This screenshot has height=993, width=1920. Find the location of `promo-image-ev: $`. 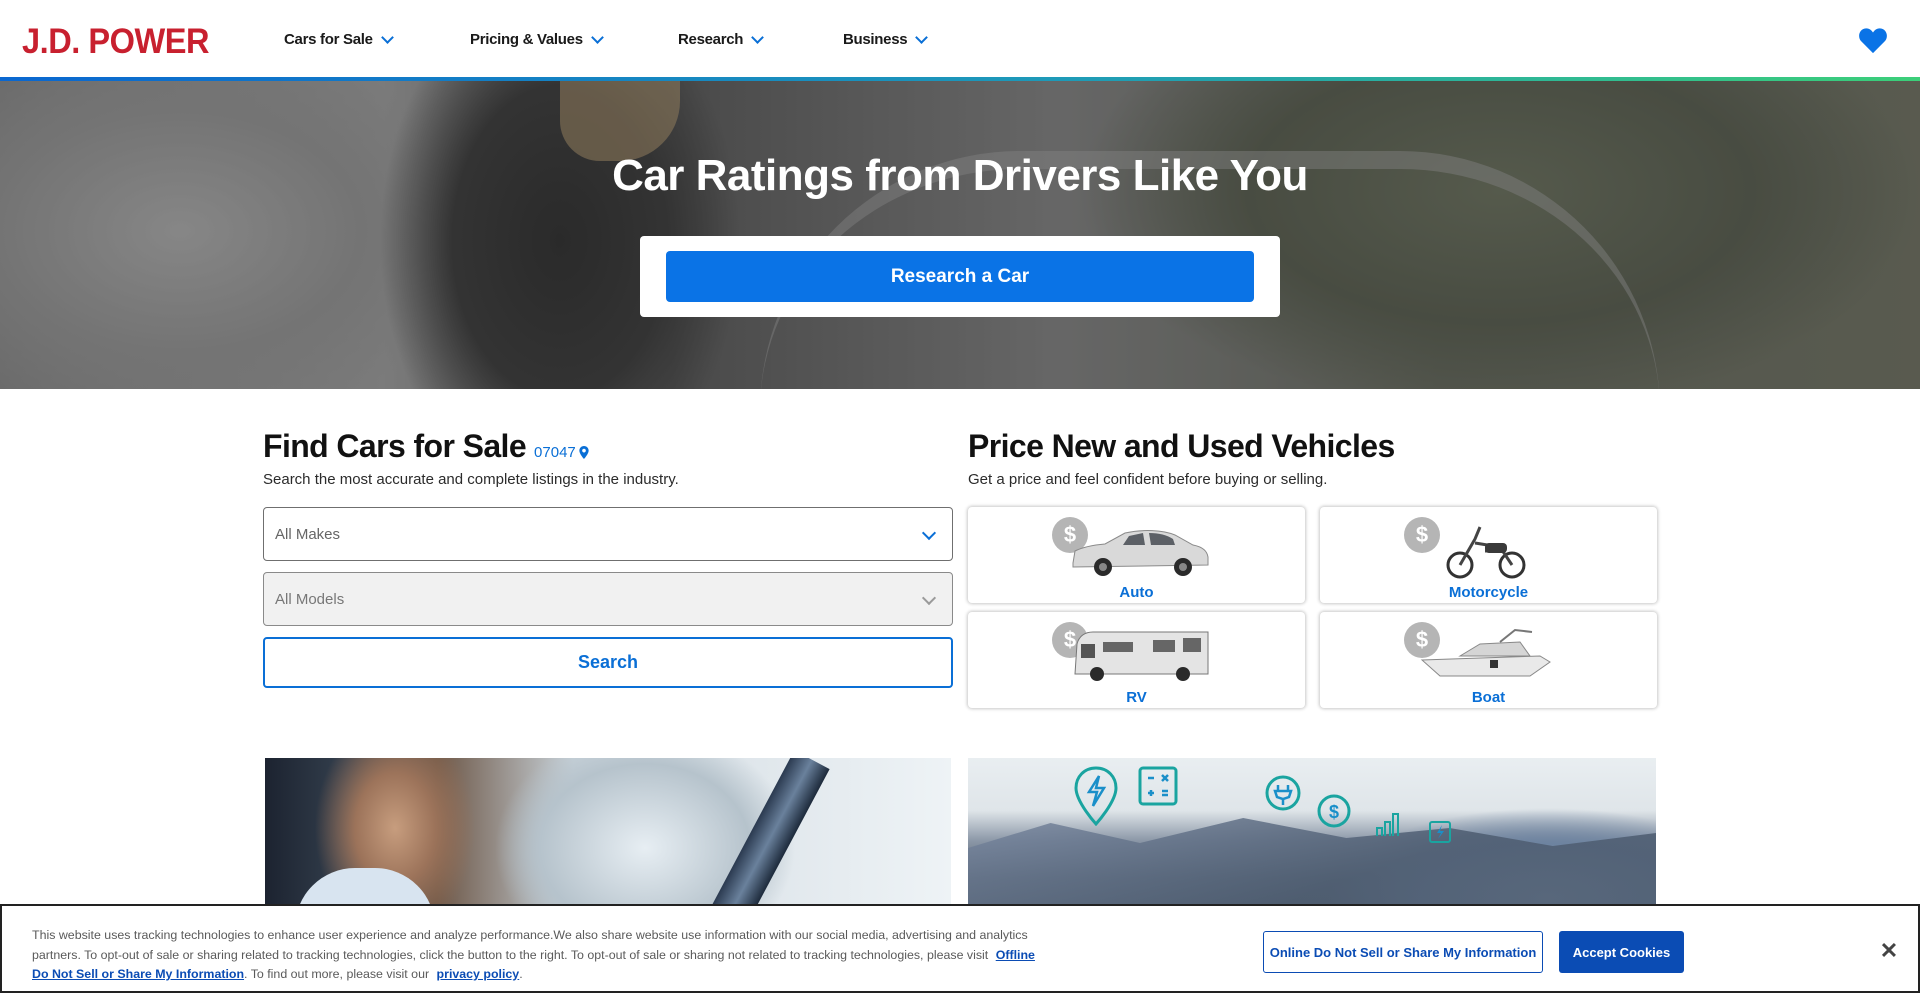

promo-image-ev: $ is located at coordinates (1312, 833).